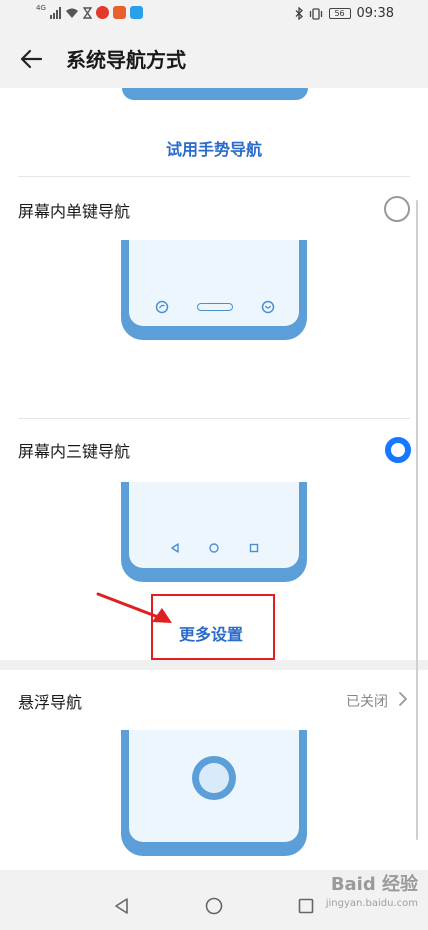  Describe the element at coordinates (299, 13) in the screenshot. I see `bluetooth-icon` at that location.